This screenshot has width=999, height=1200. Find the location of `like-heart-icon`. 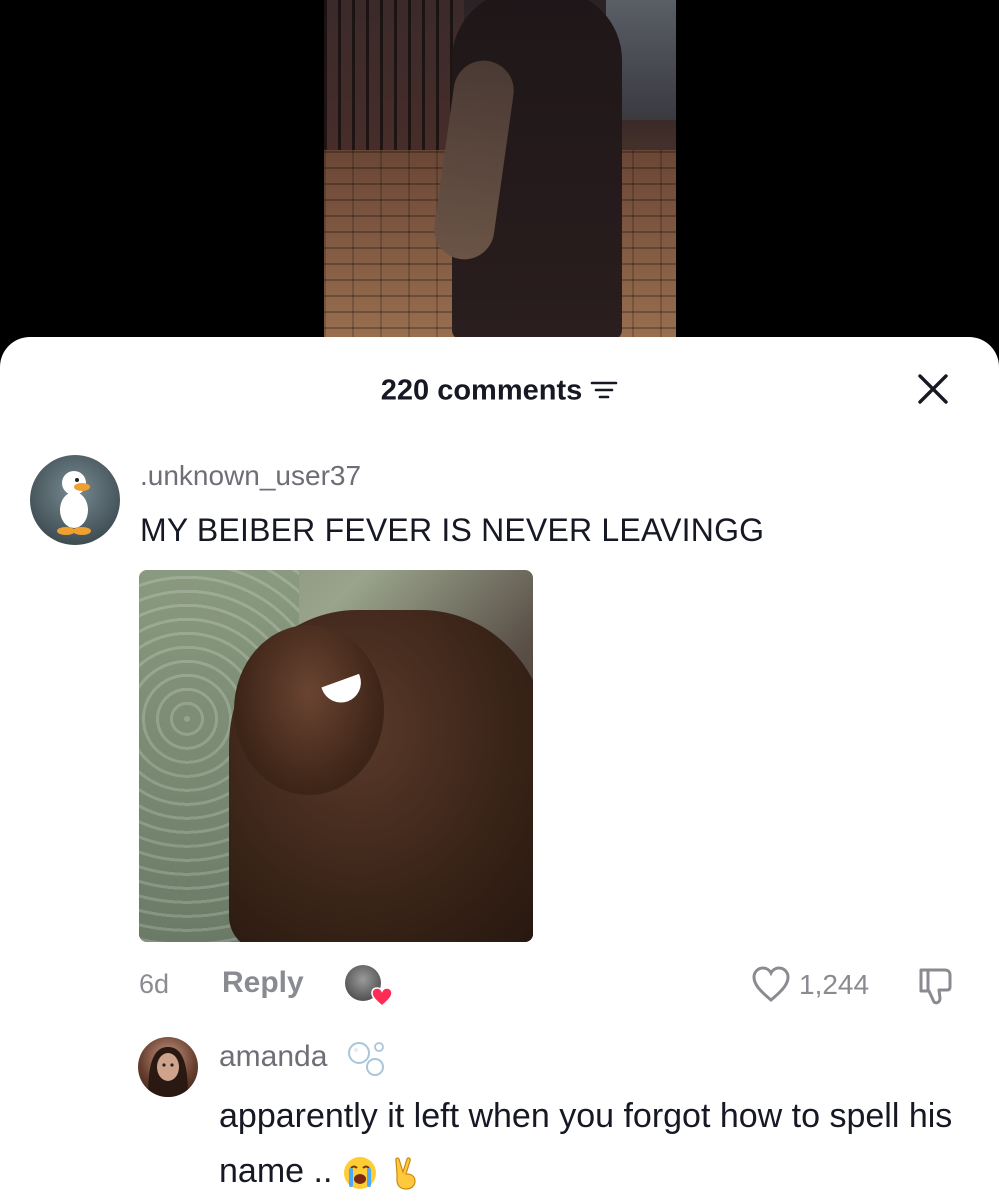

like-heart-icon is located at coordinates (771, 984).